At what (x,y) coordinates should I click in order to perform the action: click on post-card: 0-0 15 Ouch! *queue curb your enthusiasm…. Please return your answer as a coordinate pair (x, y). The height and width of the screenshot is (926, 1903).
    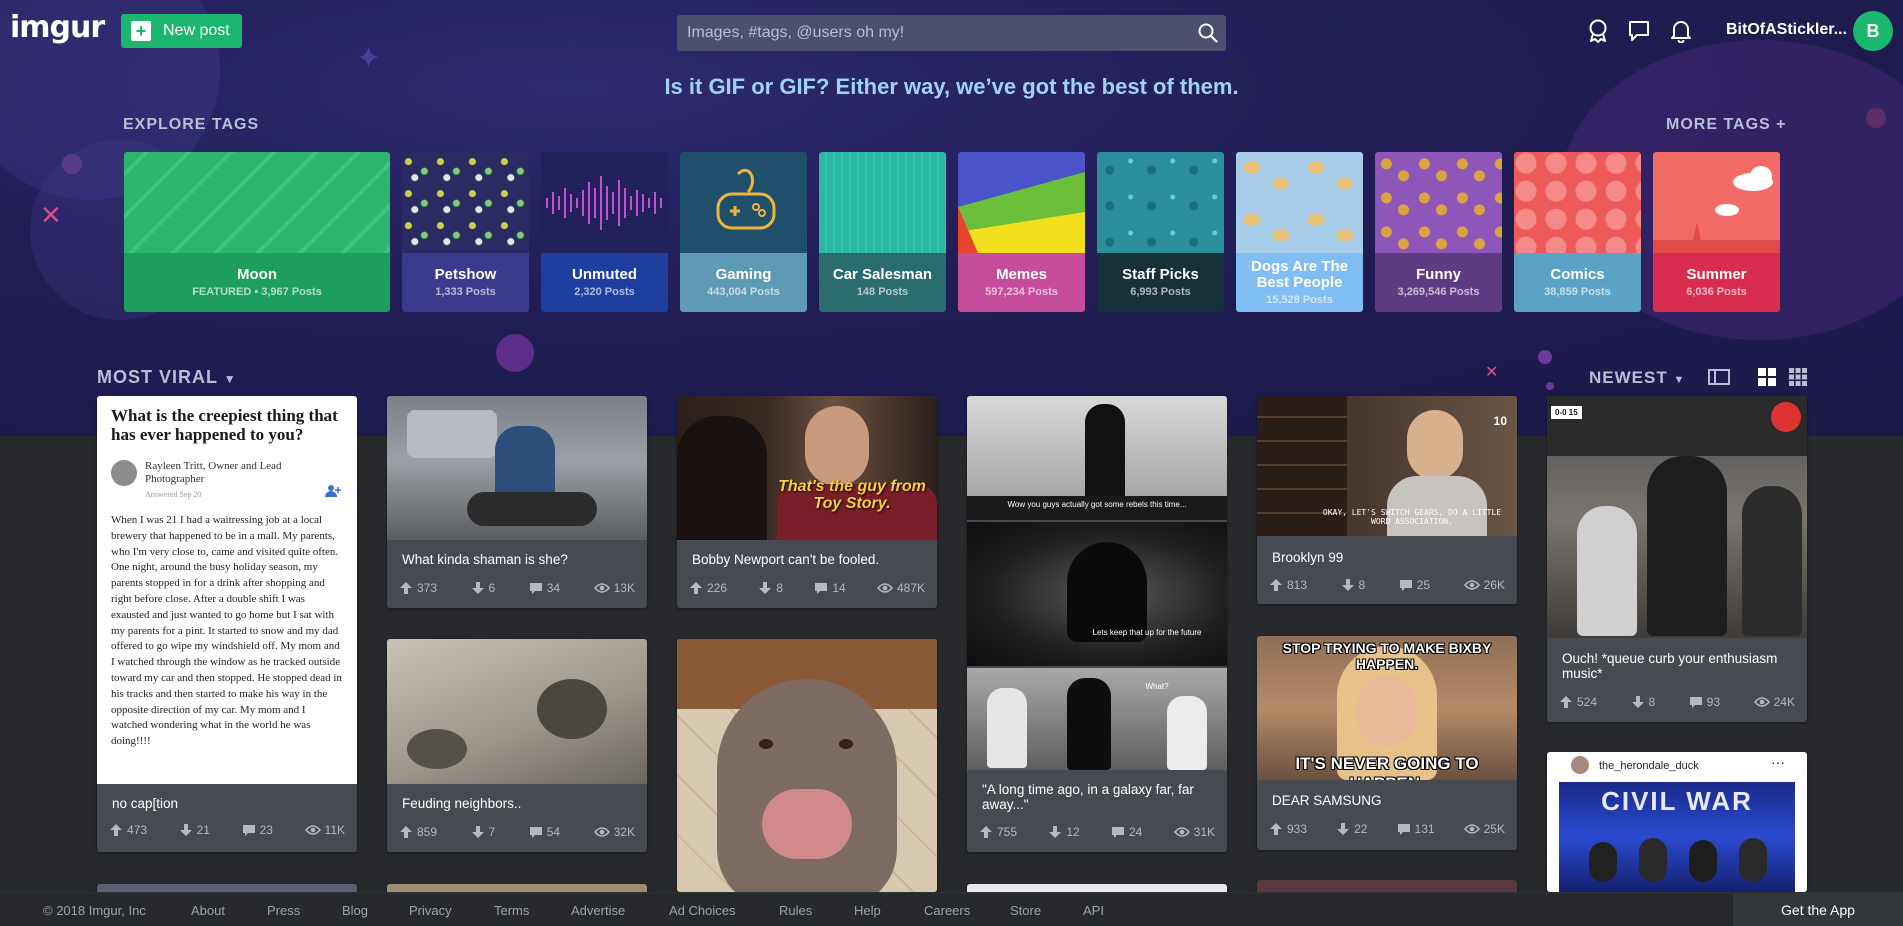
    Looking at the image, I should click on (1677, 559).